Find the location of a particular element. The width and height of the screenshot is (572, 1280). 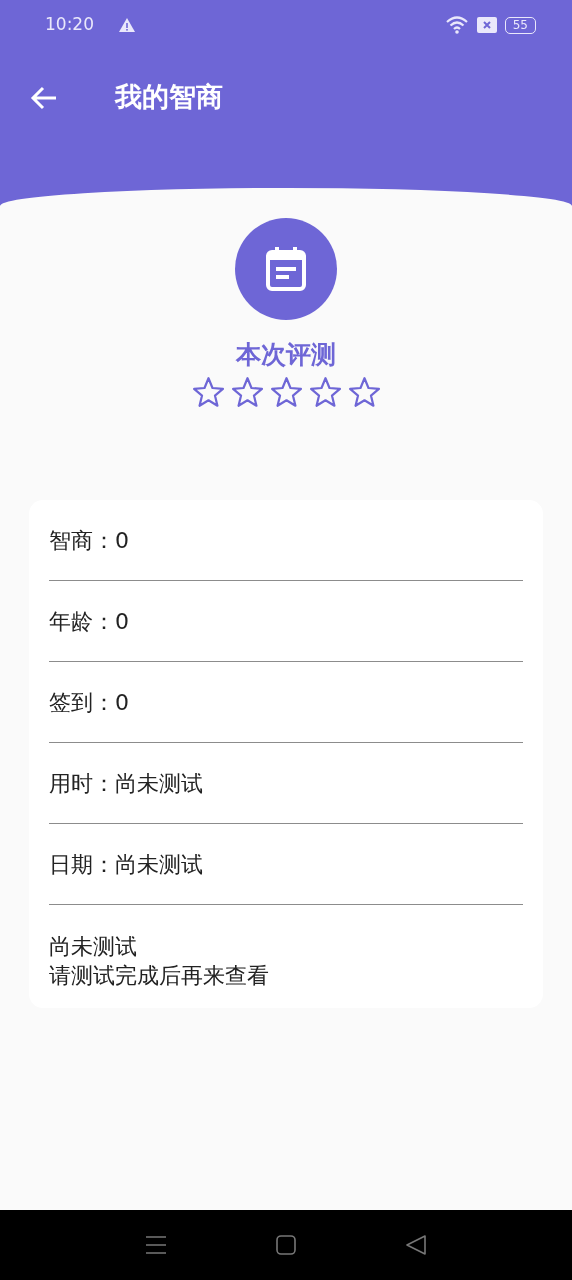

page-title: 我的智商 is located at coordinates (169, 97).